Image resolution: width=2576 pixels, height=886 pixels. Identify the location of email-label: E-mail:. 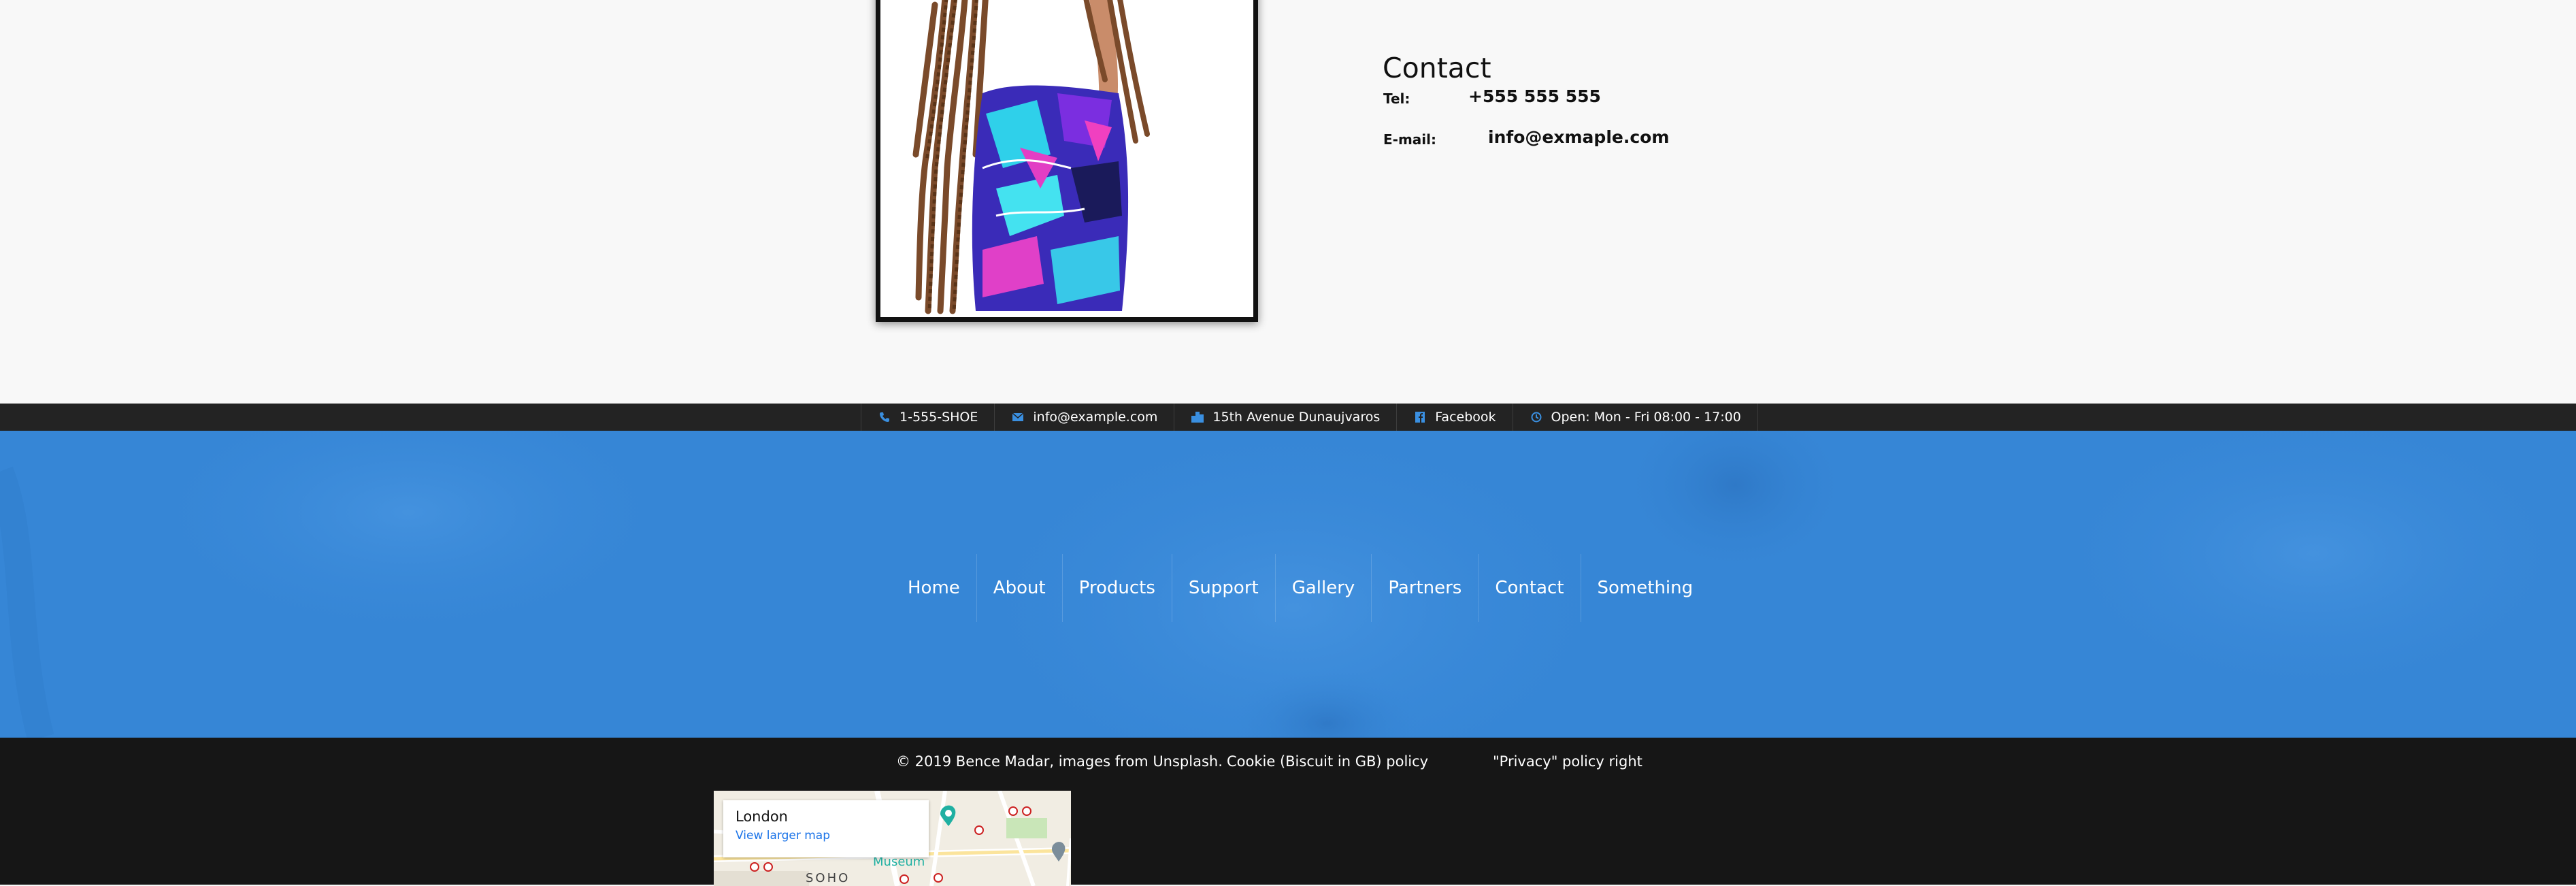
(1410, 139).